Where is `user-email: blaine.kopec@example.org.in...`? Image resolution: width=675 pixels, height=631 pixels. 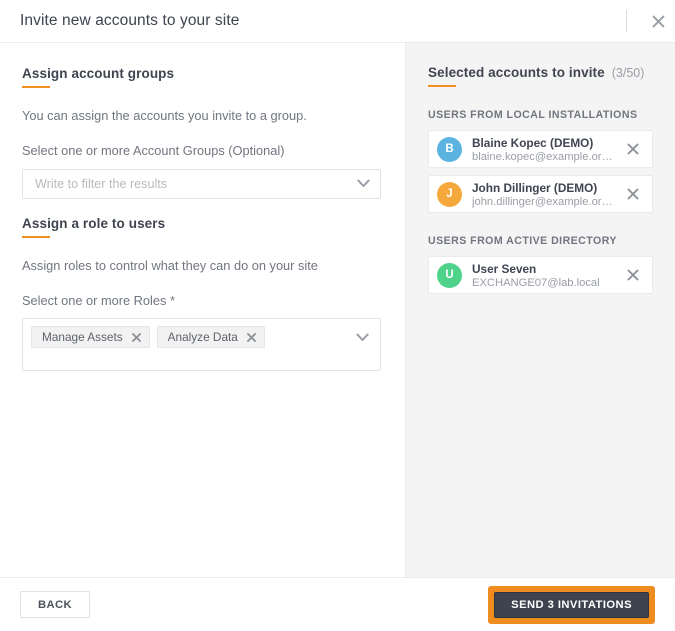
user-email: blaine.kopec@example.org.in... is located at coordinates (545, 156).